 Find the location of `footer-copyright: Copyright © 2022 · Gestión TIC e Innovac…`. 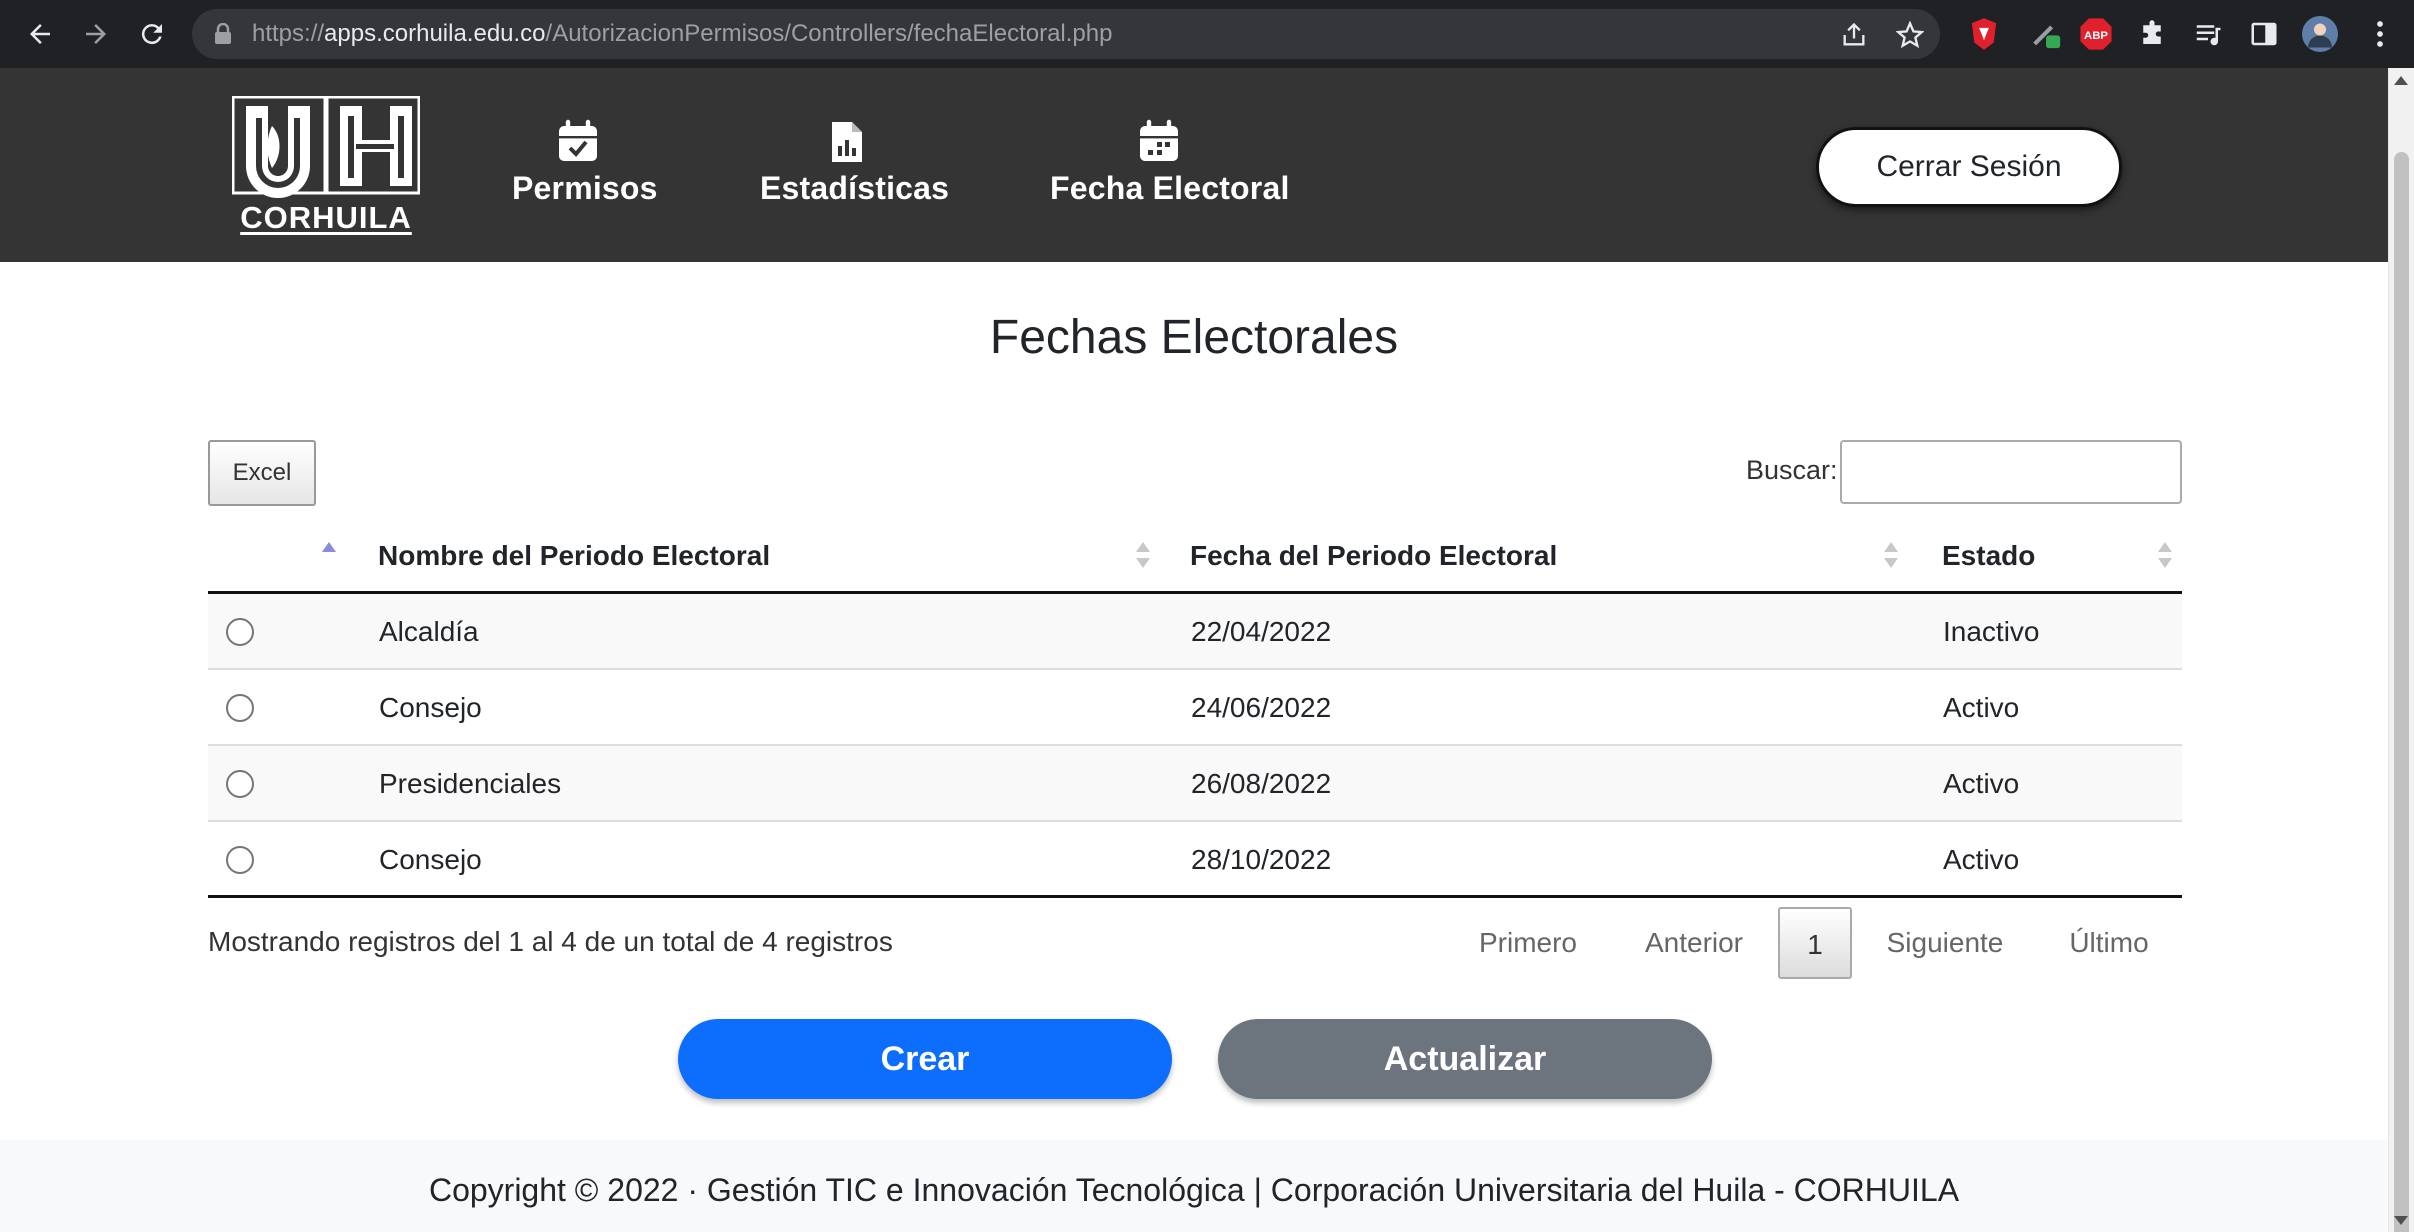

footer-copyright: Copyright © 2022 · Gestión TIC e Innovac… is located at coordinates (1194, 1190).